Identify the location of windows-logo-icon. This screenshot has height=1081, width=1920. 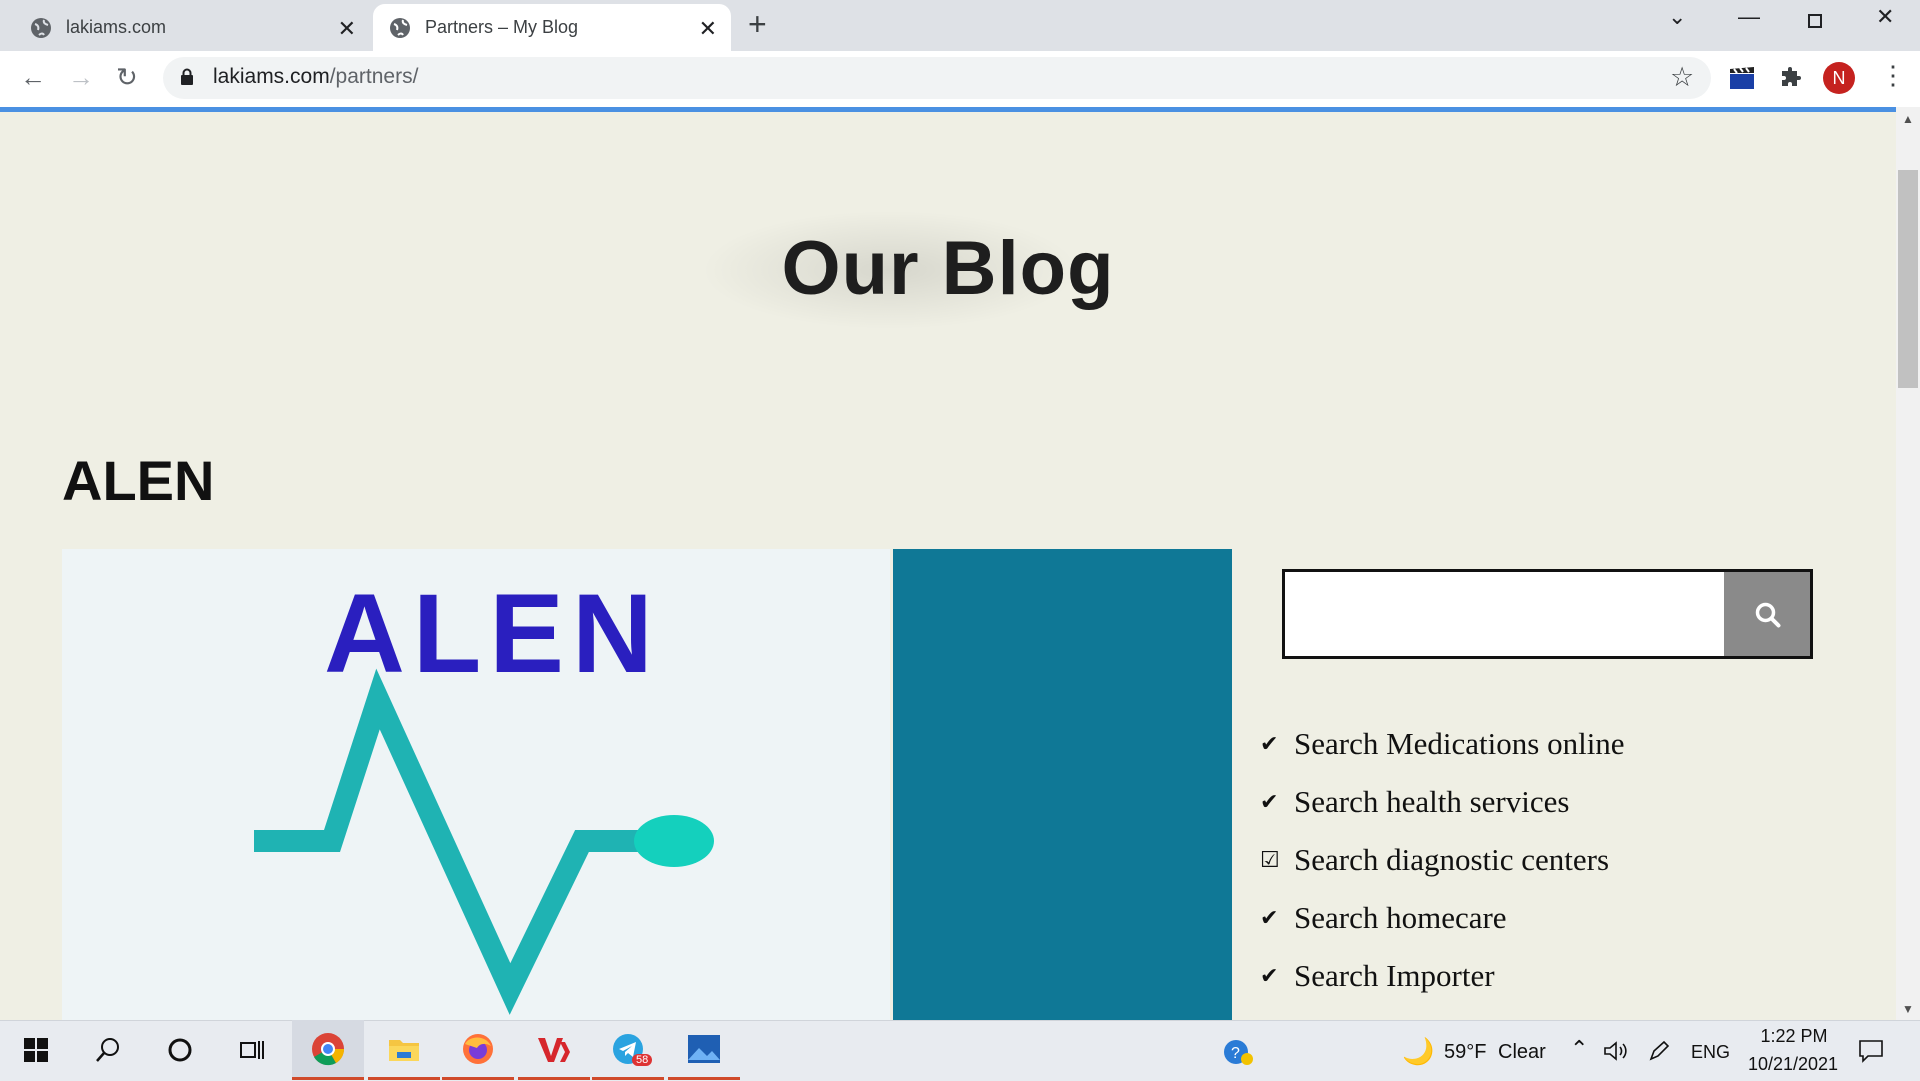
(36, 1050).